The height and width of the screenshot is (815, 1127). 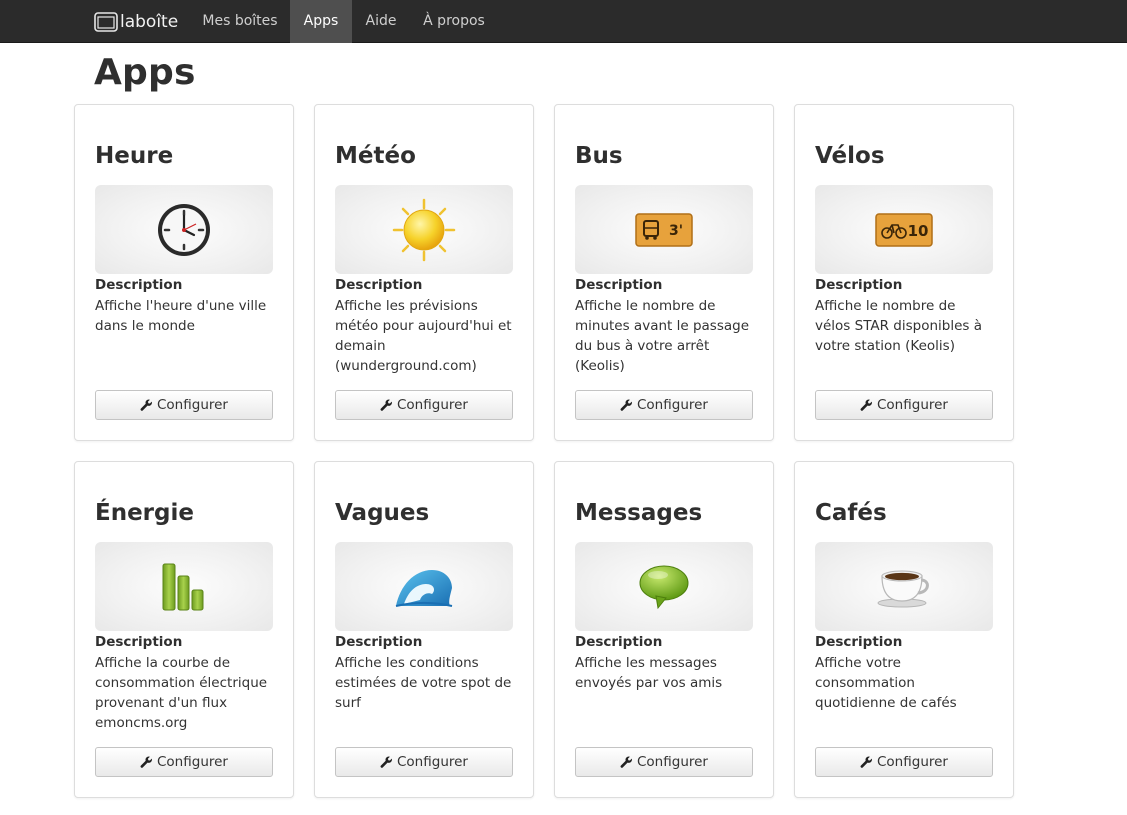 What do you see at coordinates (106, 21) in the screenshot?
I see `laboite-logo-icon` at bounding box center [106, 21].